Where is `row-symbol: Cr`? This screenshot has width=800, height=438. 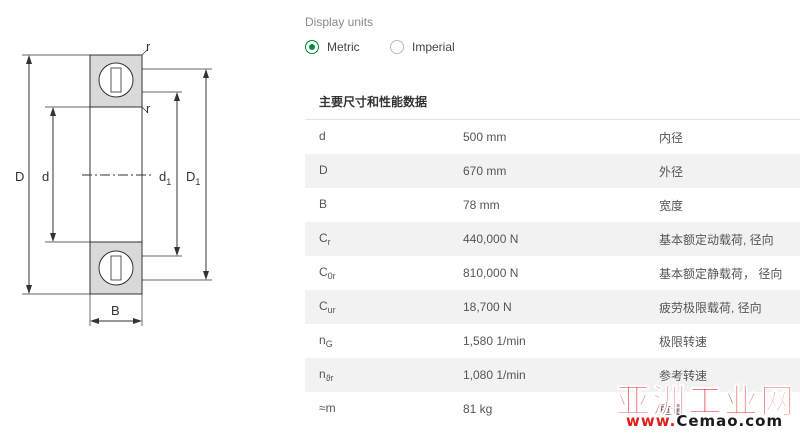 row-symbol: Cr is located at coordinates (325, 239).